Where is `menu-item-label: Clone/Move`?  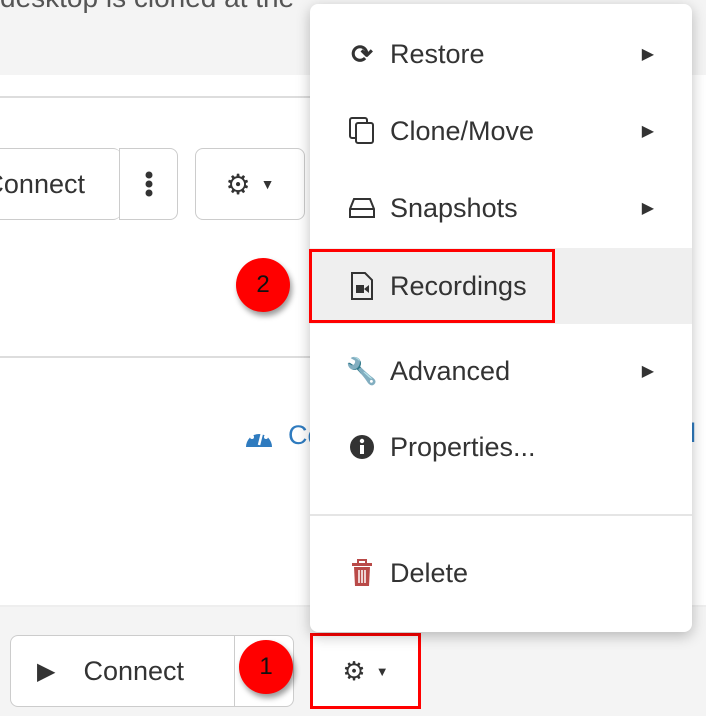 menu-item-label: Clone/Move is located at coordinates (462, 130).